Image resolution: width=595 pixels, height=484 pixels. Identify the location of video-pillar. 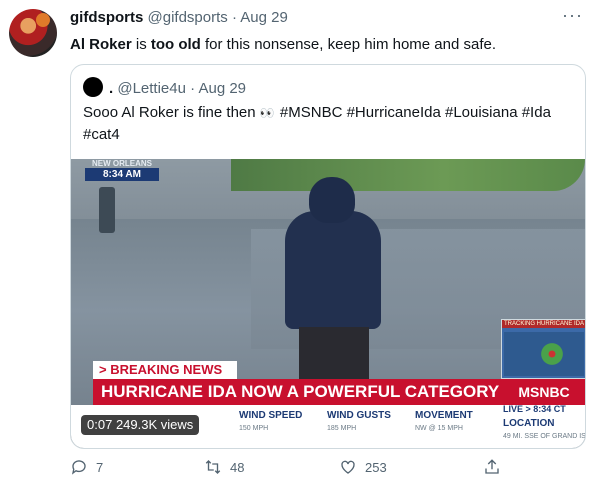
(107, 210).